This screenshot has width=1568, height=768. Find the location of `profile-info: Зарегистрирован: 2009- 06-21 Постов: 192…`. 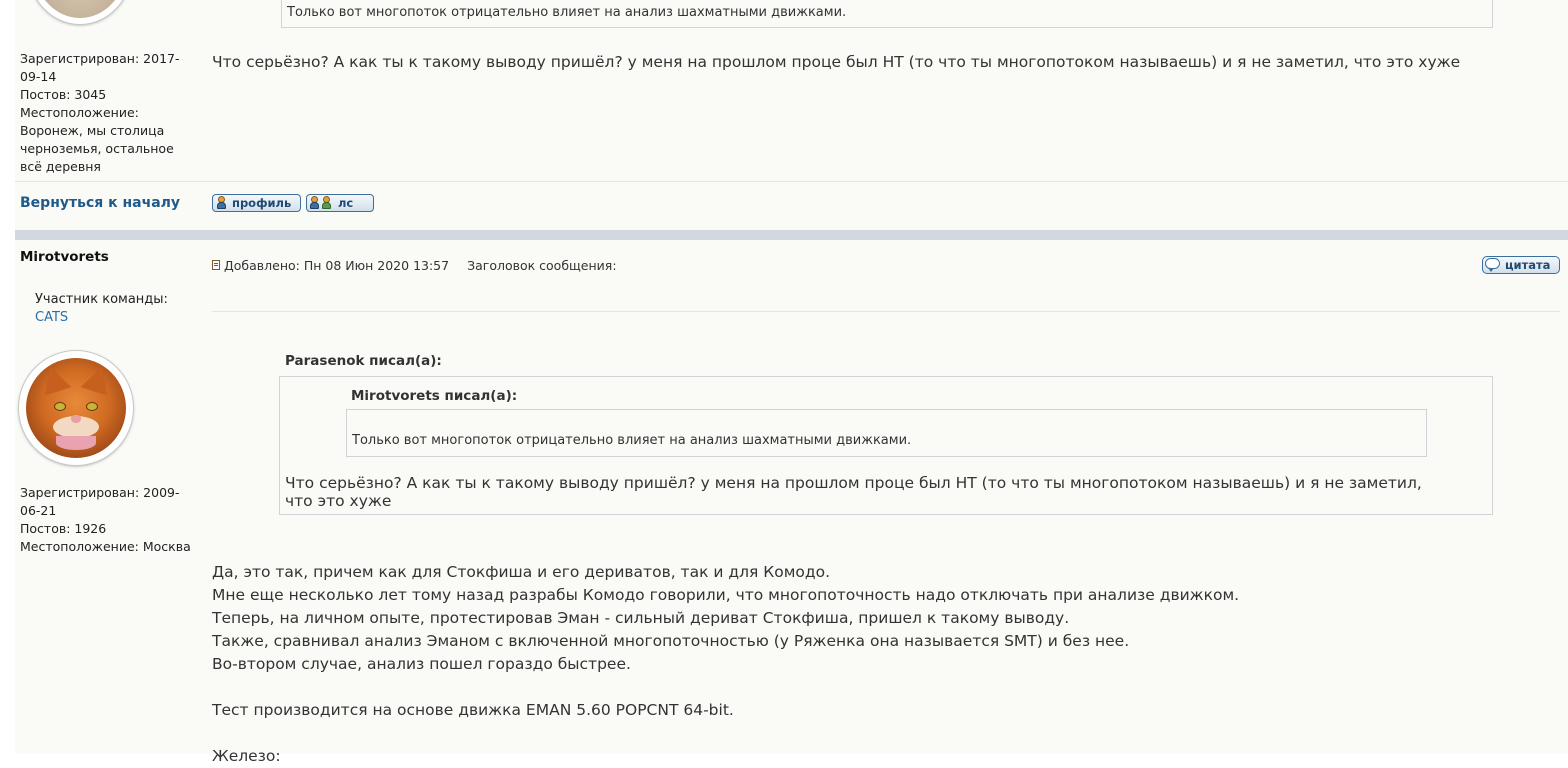

profile-info: Зарегистрирован: 2009- 06-21 Постов: 192… is located at coordinates (110, 520).